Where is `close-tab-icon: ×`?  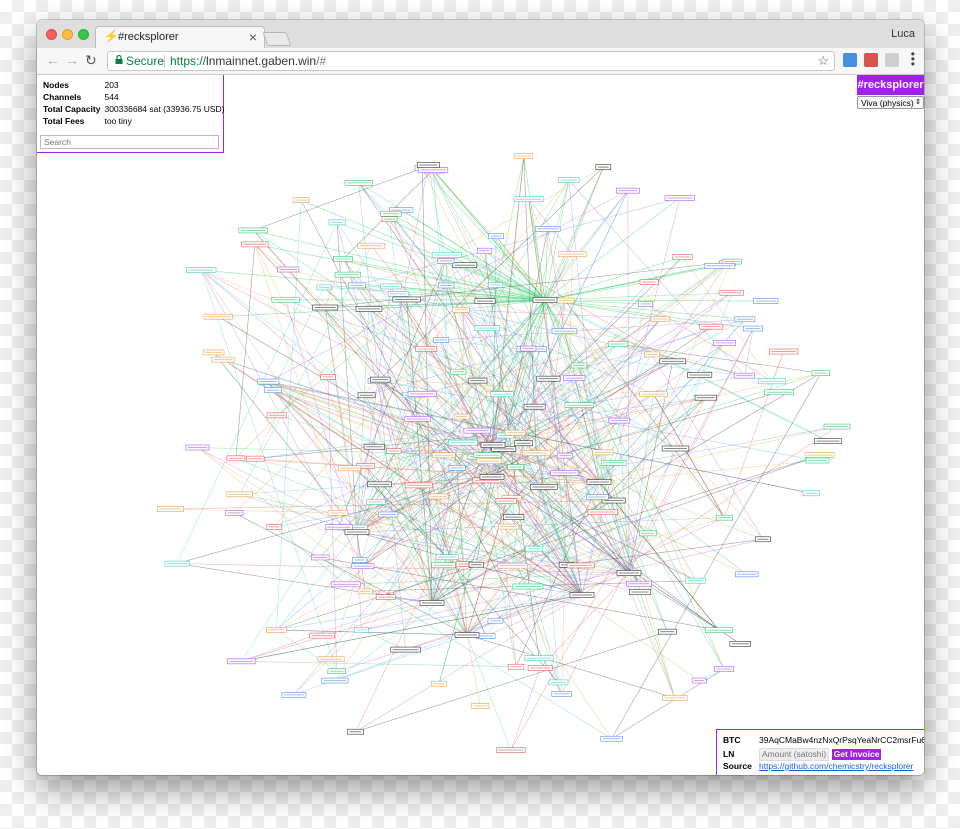 close-tab-icon: × is located at coordinates (253, 37).